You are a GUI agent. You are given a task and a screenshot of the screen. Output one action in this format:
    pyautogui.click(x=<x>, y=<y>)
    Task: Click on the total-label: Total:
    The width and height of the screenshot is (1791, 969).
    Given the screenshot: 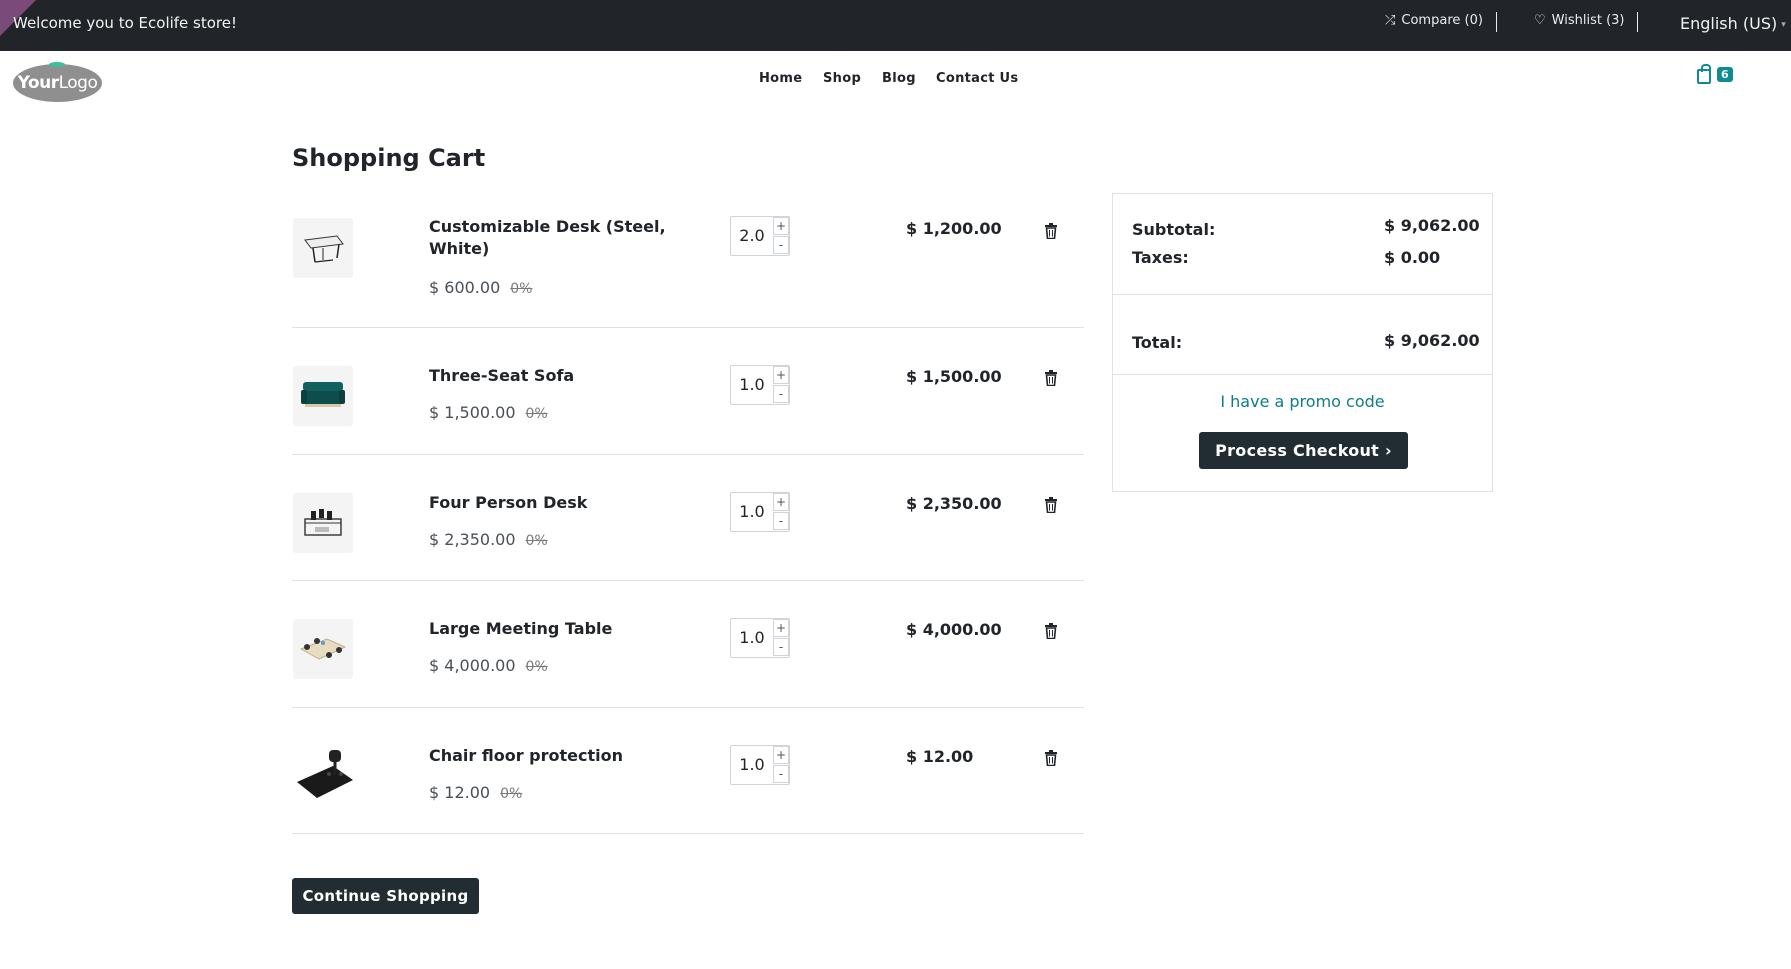 What is the action you would take?
    pyautogui.click(x=1157, y=342)
    